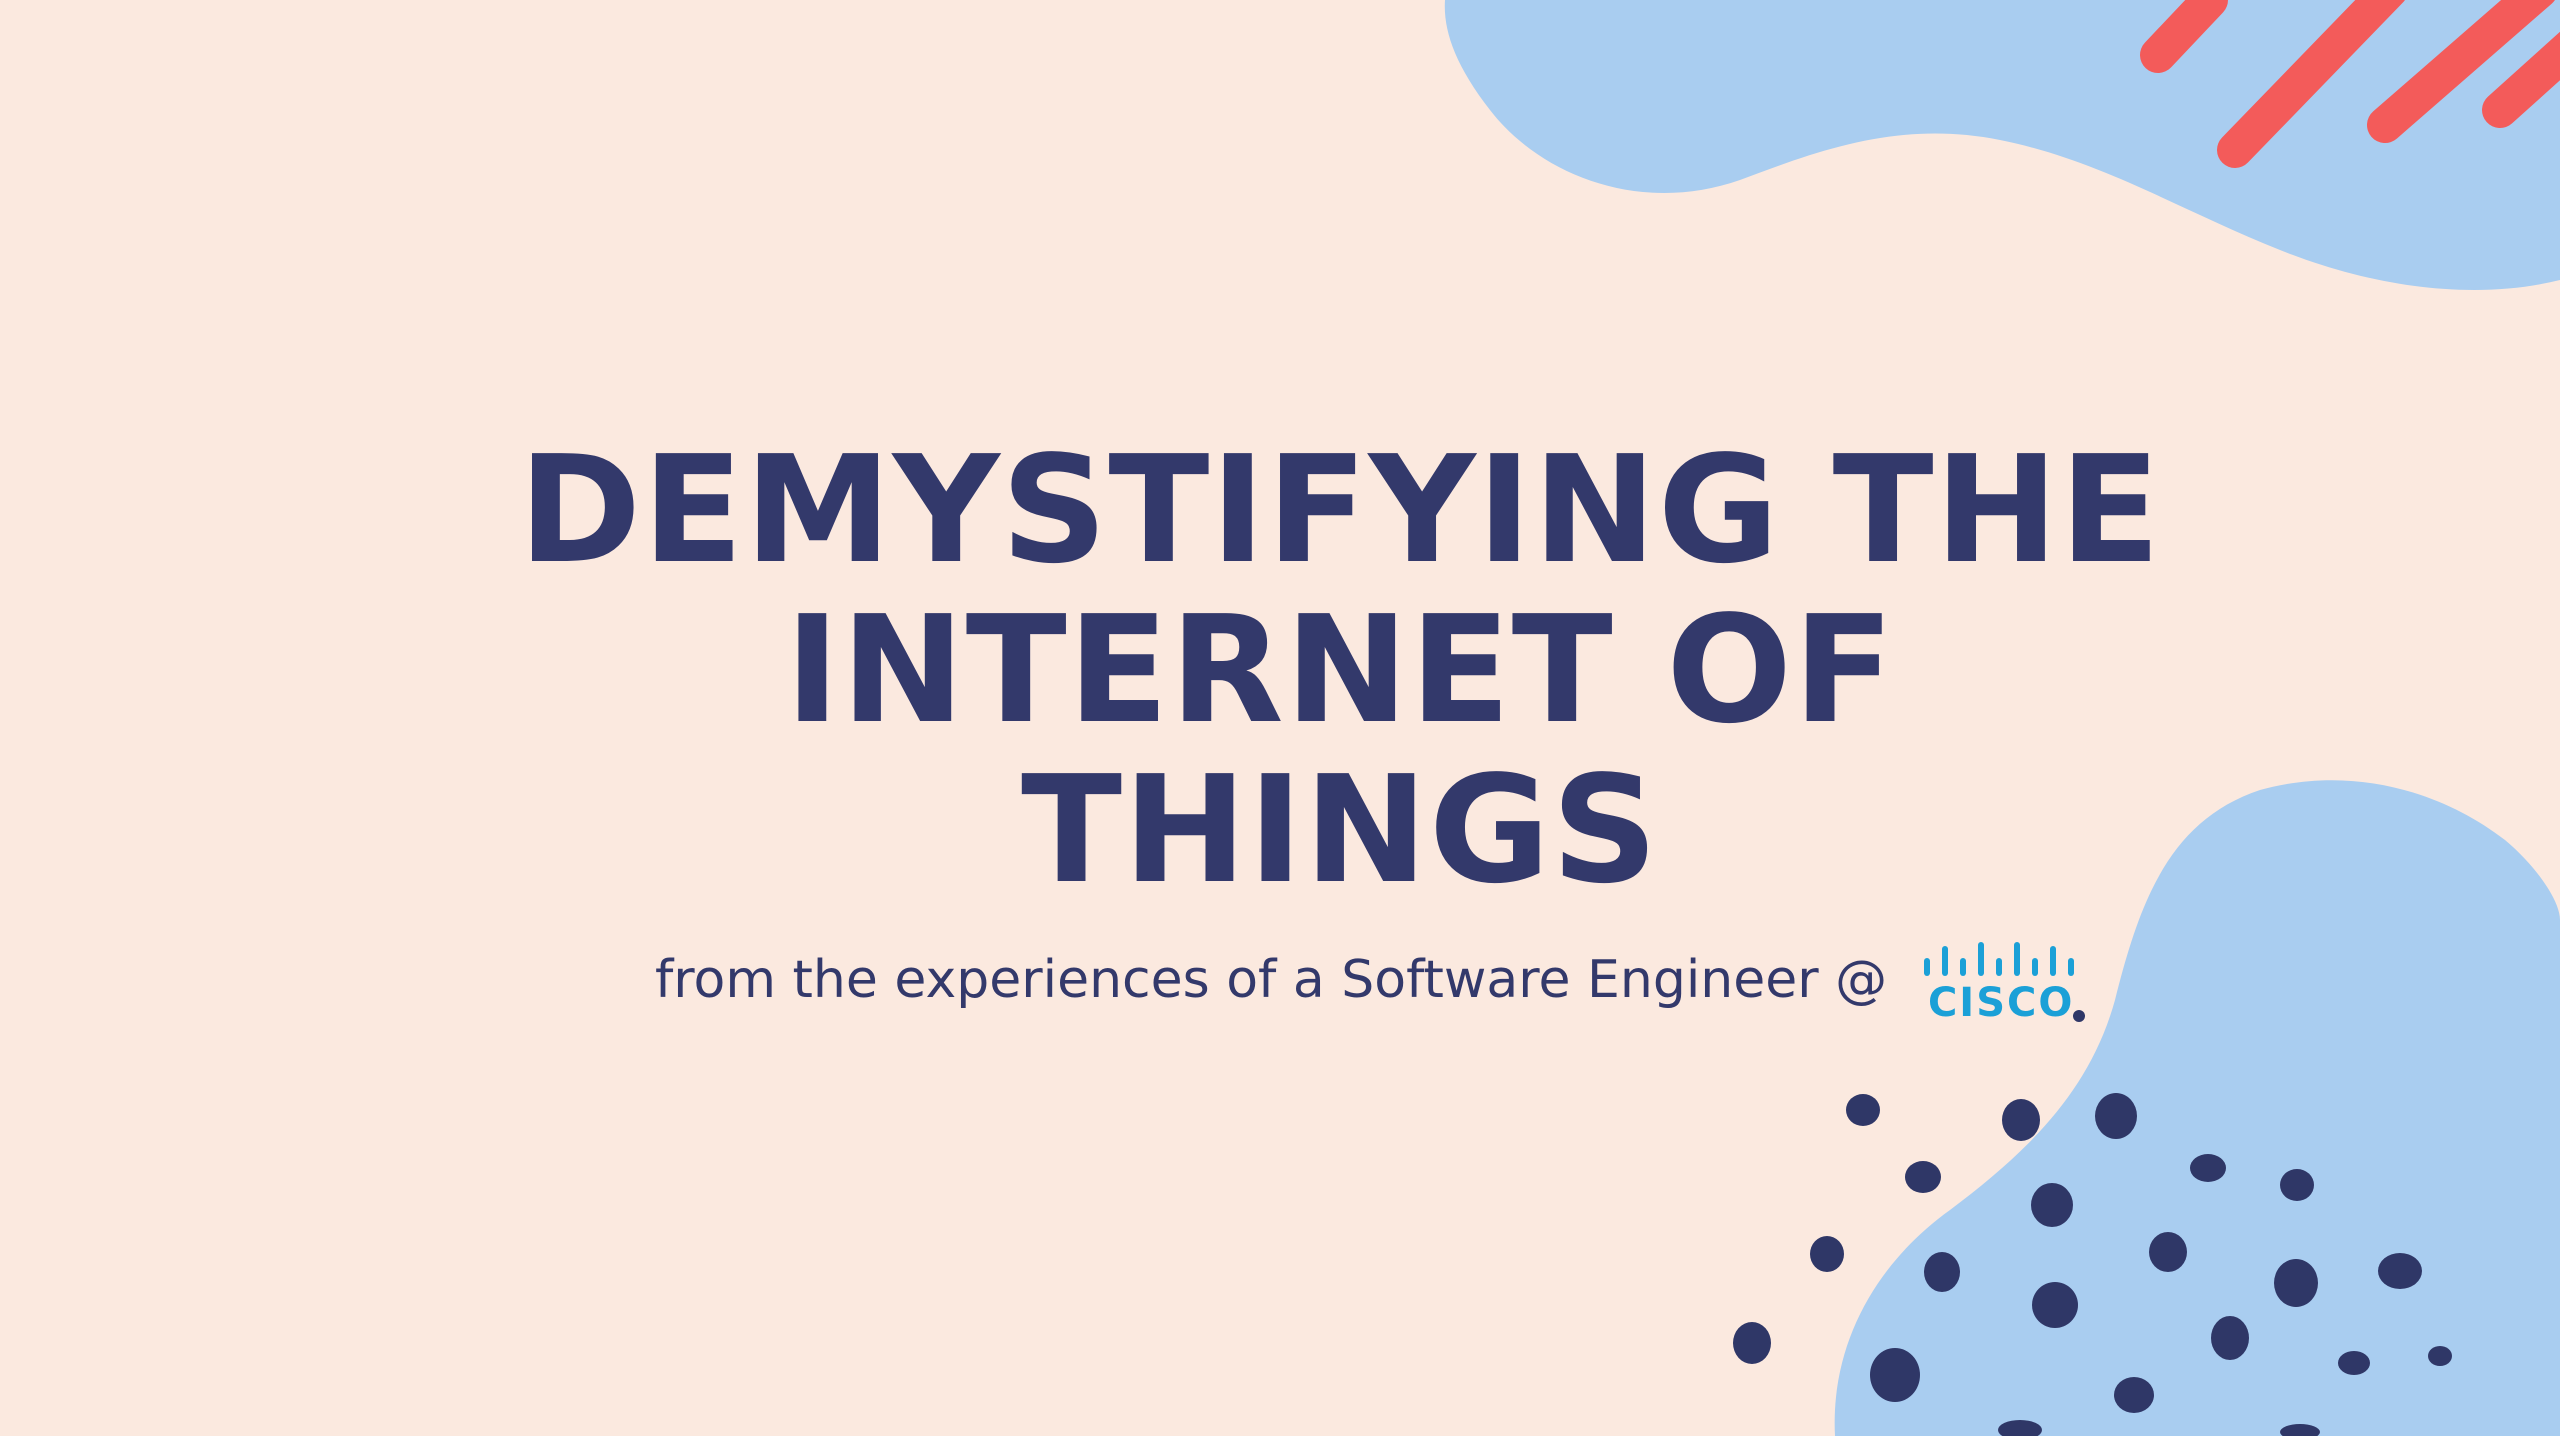  What do you see at coordinates (1999, 959) in the screenshot?
I see `cisco-bars-icon` at bounding box center [1999, 959].